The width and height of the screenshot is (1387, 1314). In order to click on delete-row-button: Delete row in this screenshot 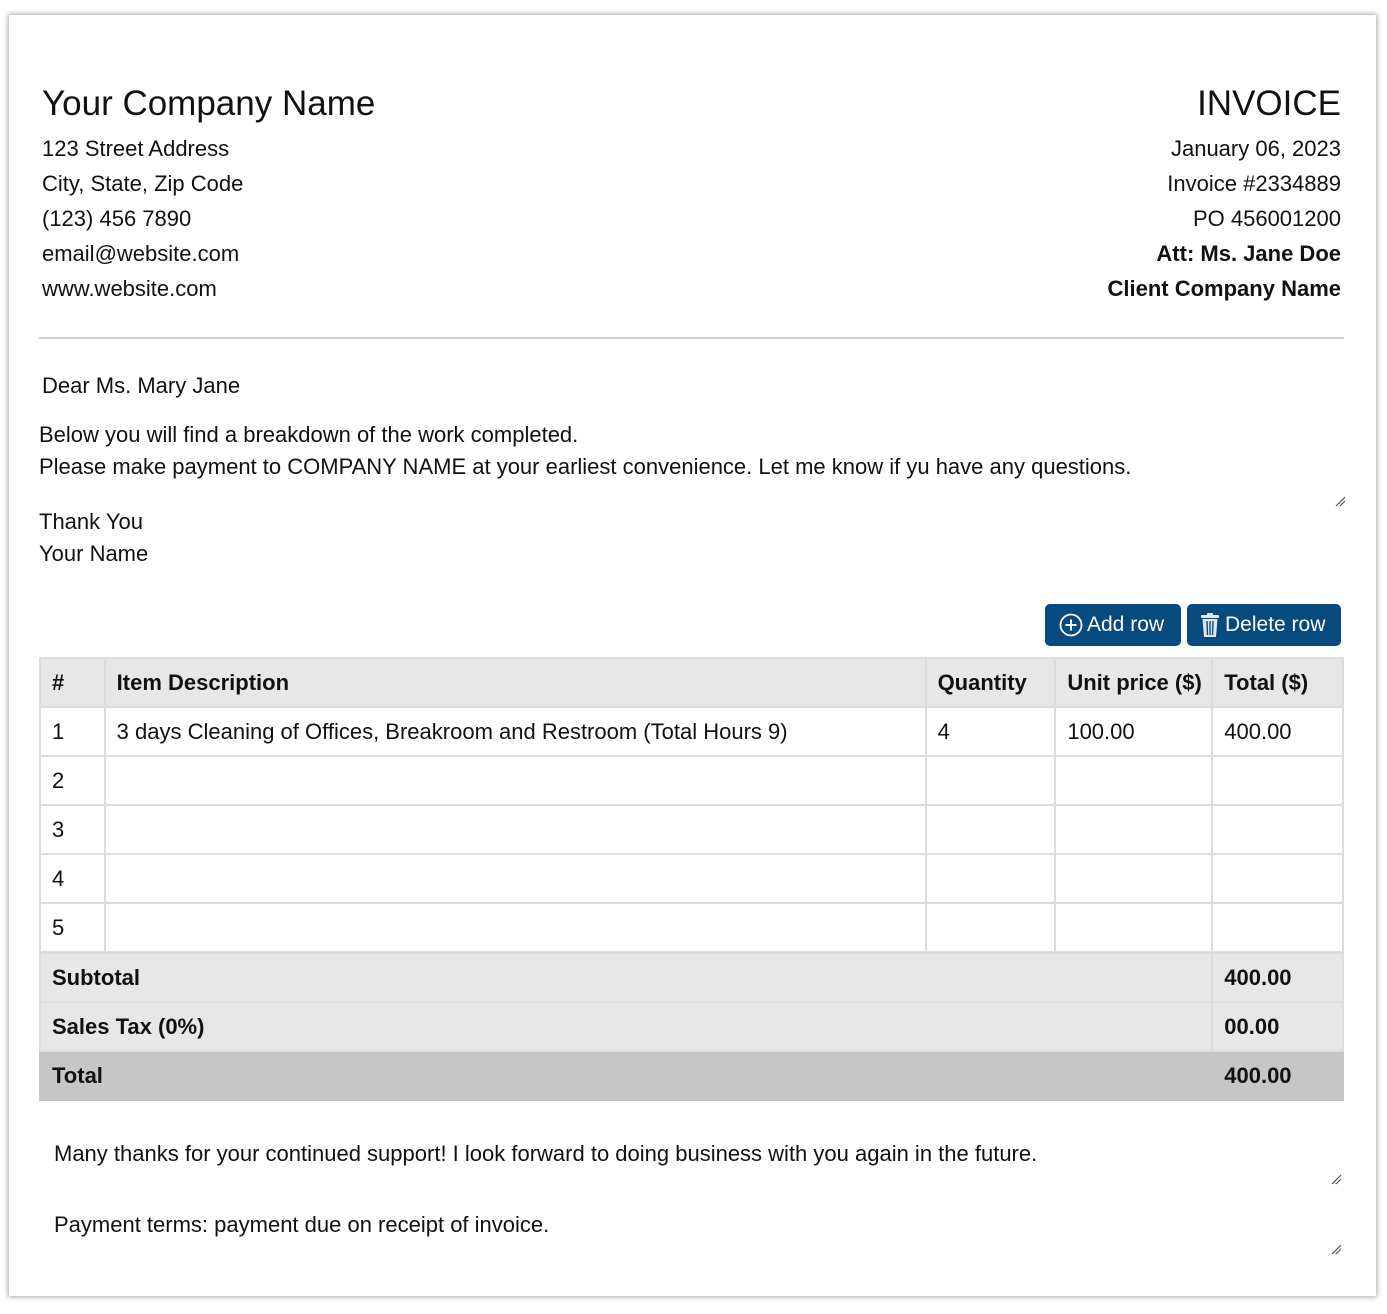, I will do `click(1264, 625)`.